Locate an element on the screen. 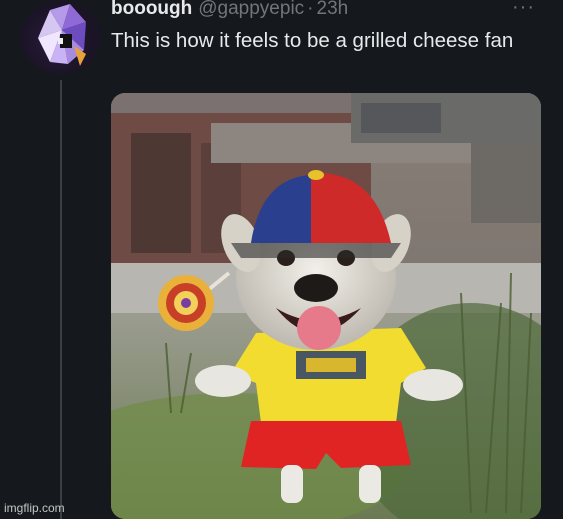 Image resolution: width=563 pixels, height=519 pixels. user-handle: @gappyepic is located at coordinates (251, 9).